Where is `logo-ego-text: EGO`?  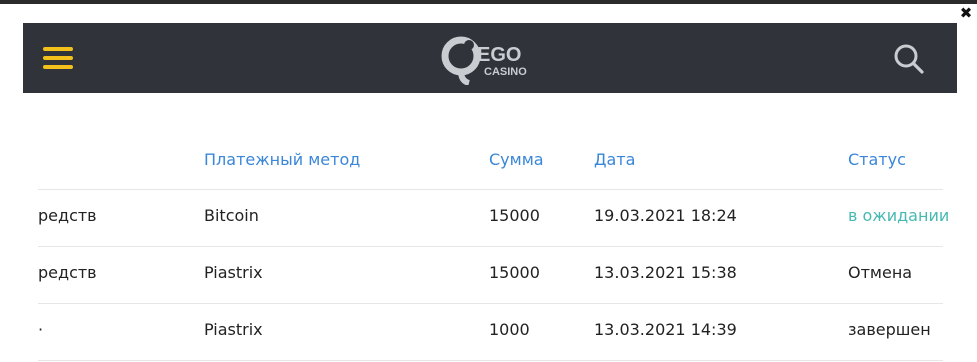
logo-ego-text: EGO is located at coordinates (499, 55).